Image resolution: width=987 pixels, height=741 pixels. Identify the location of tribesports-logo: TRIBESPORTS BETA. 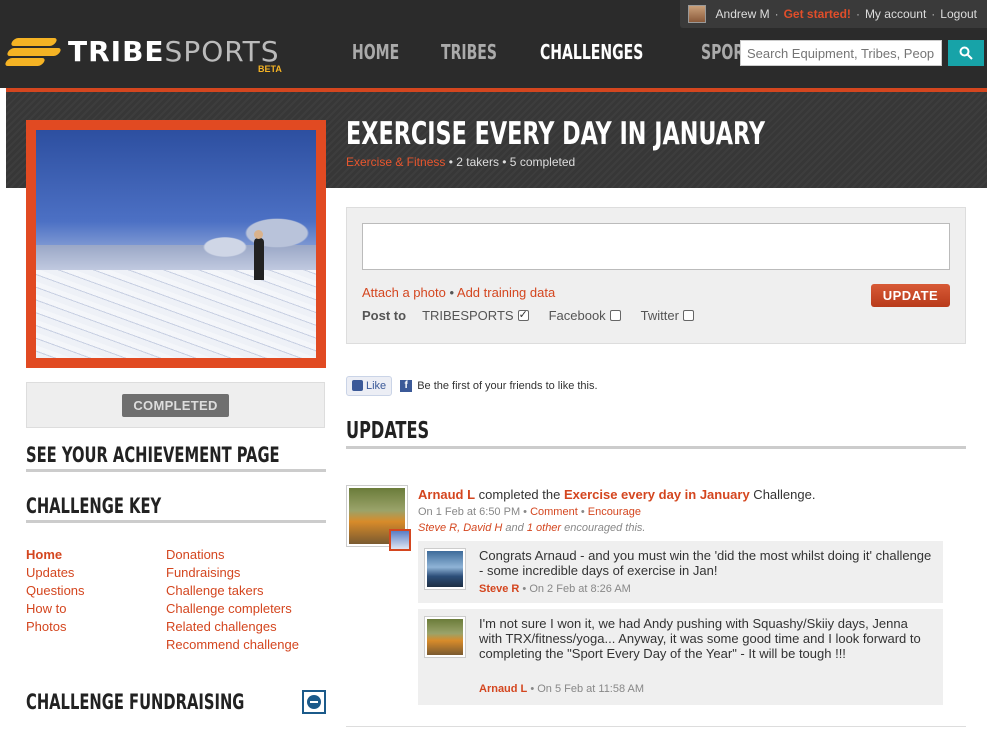
(142, 54).